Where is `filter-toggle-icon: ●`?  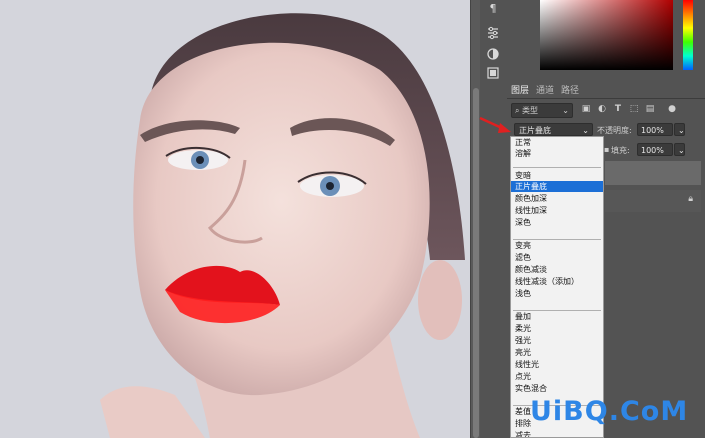
filter-toggle-icon: ● is located at coordinates (672, 109).